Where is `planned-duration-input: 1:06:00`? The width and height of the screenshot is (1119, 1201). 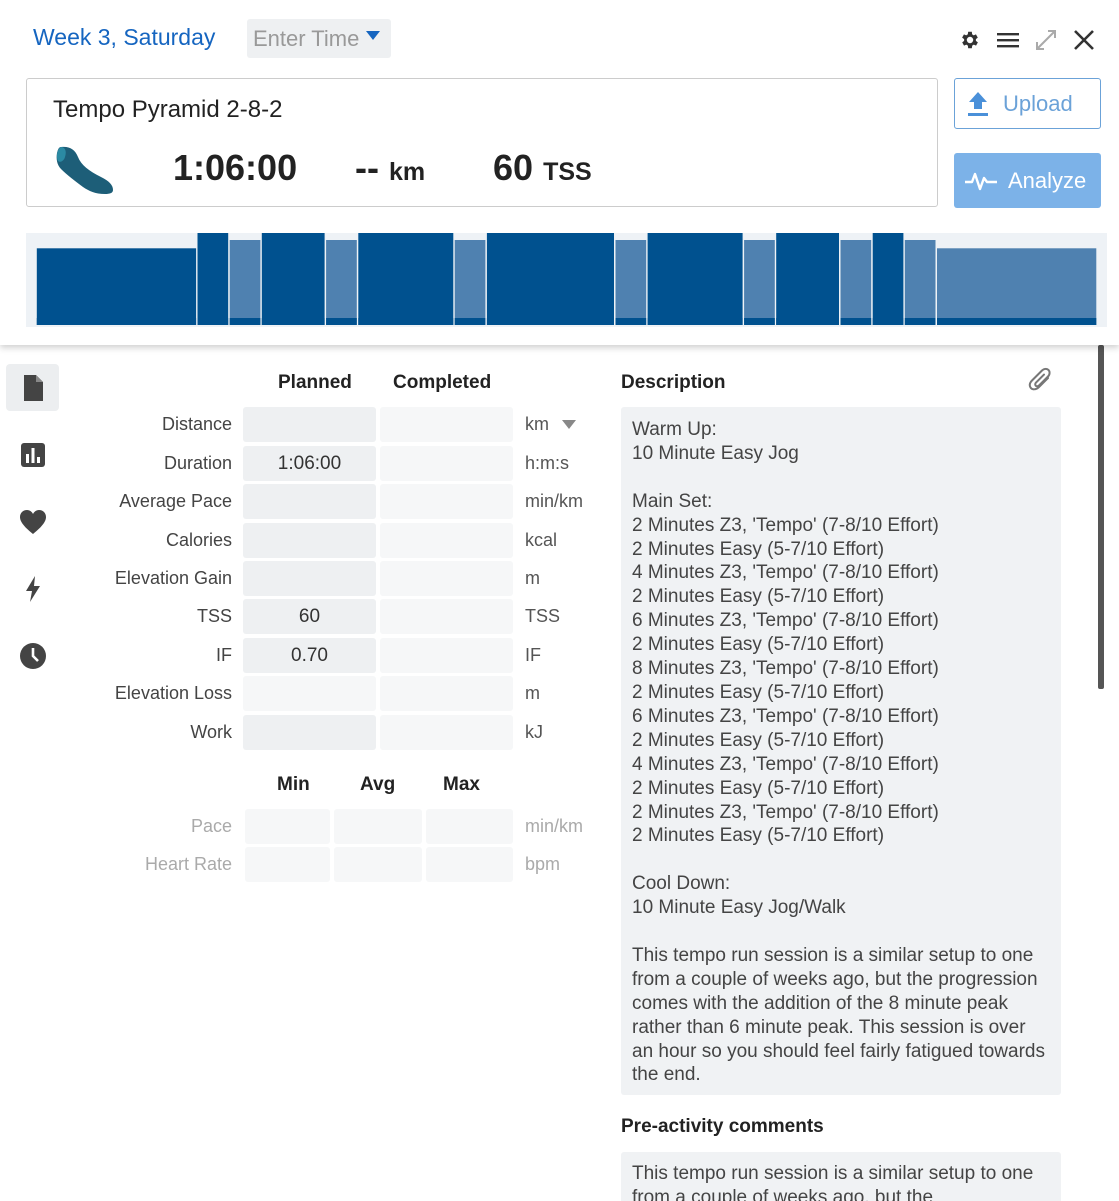
planned-duration-input: 1:06:00 is located at coordinates (309, 463).